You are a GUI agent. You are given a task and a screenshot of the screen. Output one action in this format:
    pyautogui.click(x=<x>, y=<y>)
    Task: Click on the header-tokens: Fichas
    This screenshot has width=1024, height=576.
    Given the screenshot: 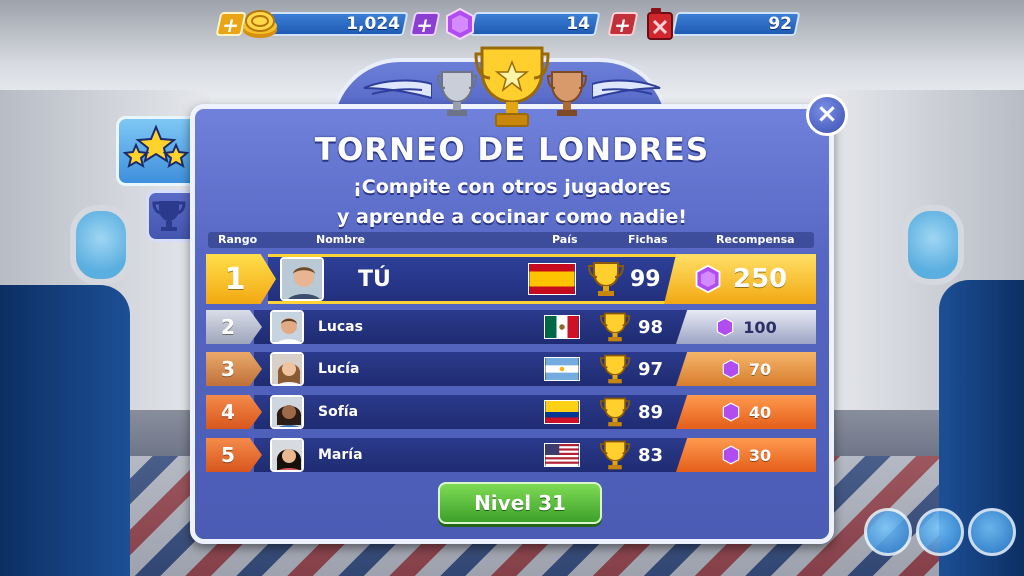 What is the action you would take?
    pyautogui.click(x=648, y=239)
    